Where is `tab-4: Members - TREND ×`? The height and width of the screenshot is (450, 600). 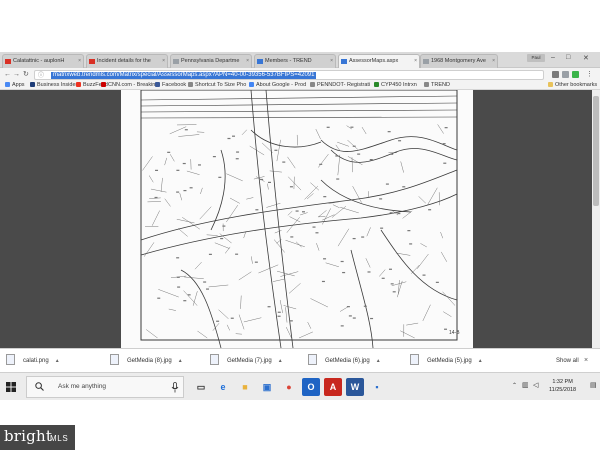 tab-4: Members - TREND × is located at coordinates (295, 61).